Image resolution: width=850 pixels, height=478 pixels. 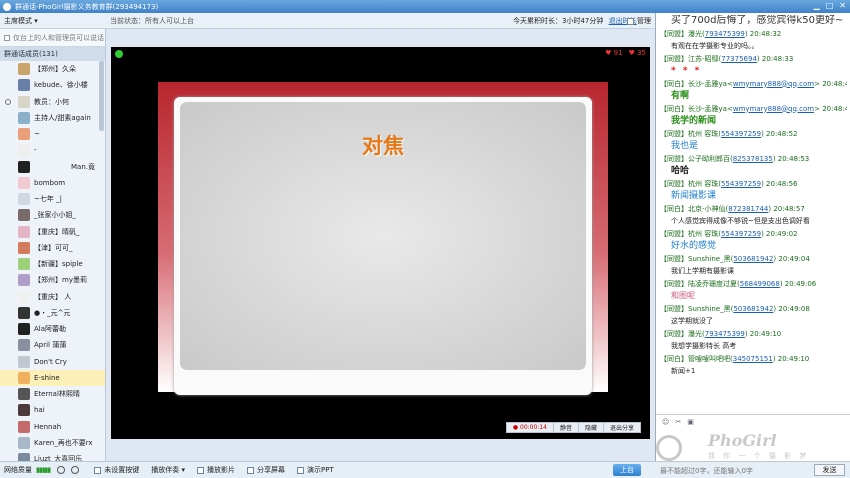 I want to click on chat-input: PhoGirl 我 你 一 个 摄 影 梦, so click(x=753, y=445).